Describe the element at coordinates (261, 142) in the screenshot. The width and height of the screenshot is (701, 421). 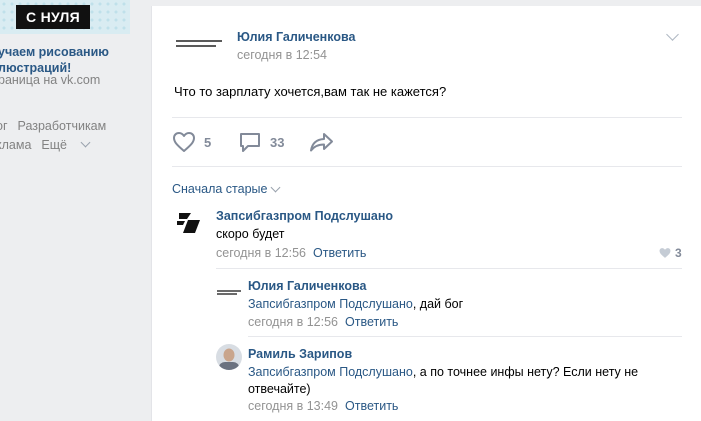
I see `comment-button: 33` at that location.